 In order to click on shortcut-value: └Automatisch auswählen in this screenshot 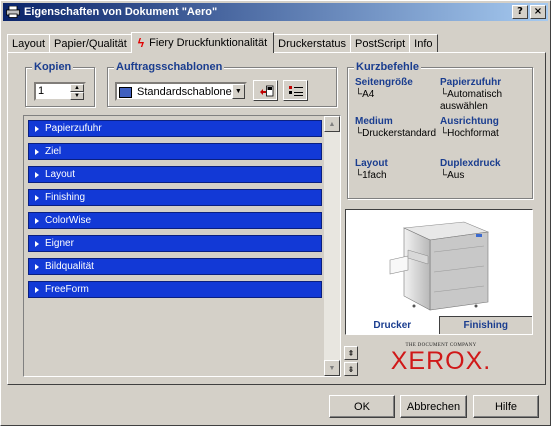, I will do `click(471, 100)`.